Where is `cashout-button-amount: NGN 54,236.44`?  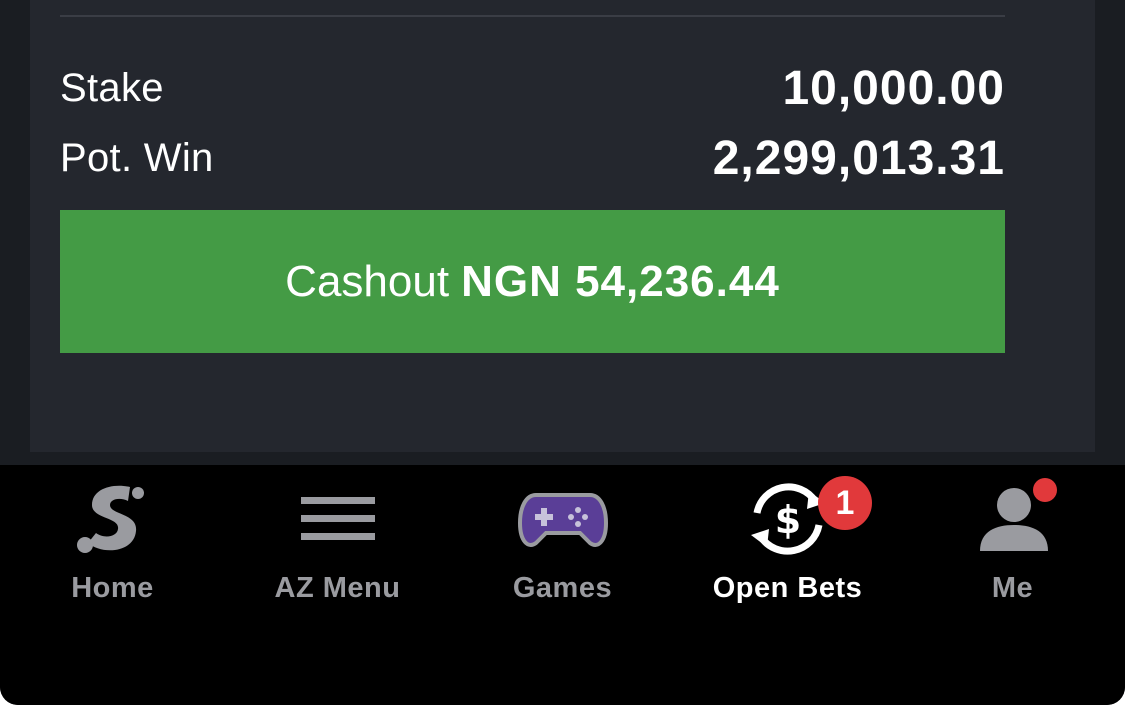
cashout-button-amount: NGN 54,236.44 is located at coordinates (620, 281).